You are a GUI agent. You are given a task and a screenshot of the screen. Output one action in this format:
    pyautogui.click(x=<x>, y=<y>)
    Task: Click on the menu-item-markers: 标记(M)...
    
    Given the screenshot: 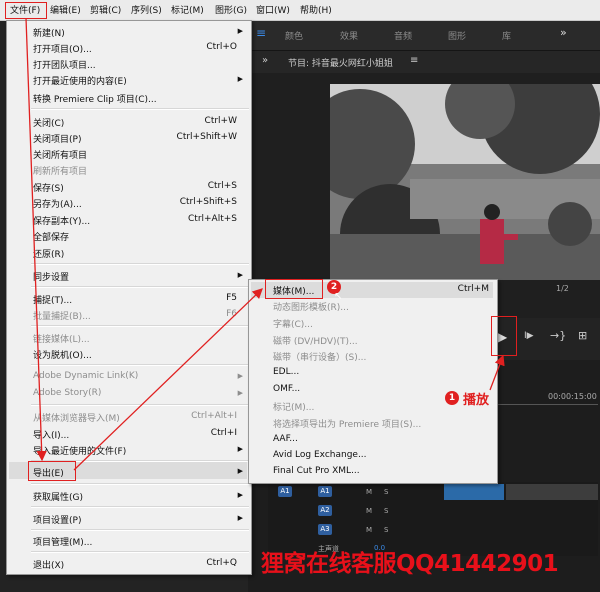 What is the action you would take?
    pyautogui.click(x=294, y=408)
    